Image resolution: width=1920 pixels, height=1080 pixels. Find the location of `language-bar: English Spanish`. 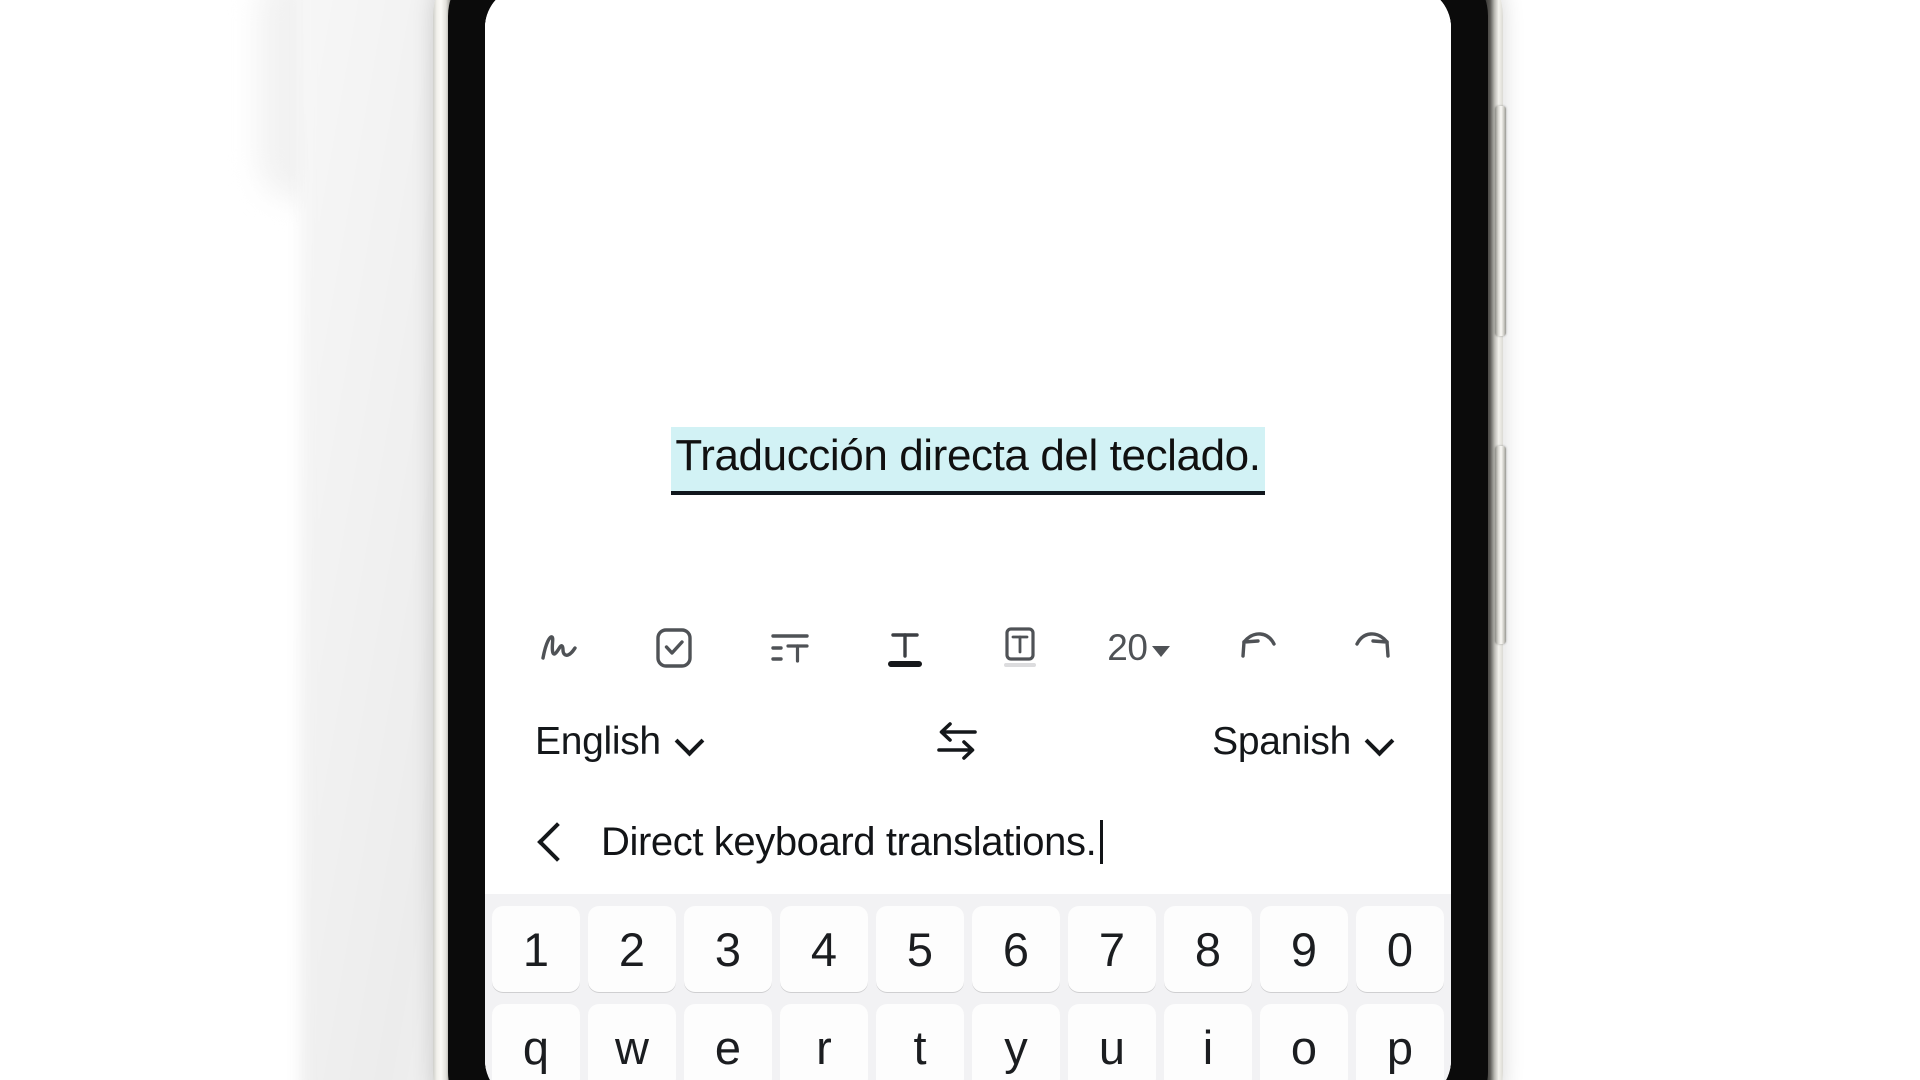

language-bar: English Spanish is located at coordinates (968, 742).